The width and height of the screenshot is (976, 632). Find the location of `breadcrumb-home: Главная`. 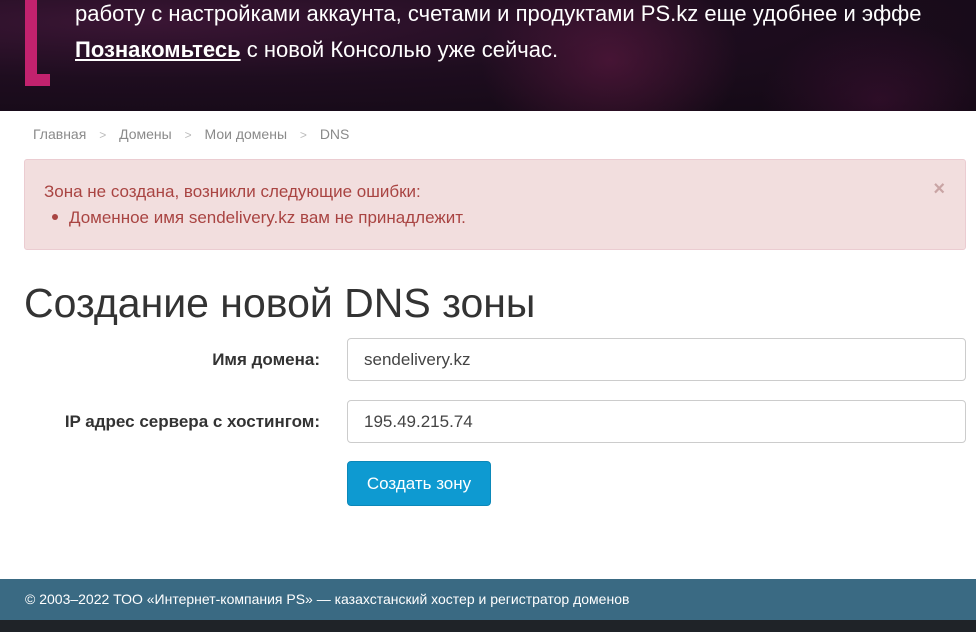

breadcrumb-home: Главная is located at coordinates (59, 134).